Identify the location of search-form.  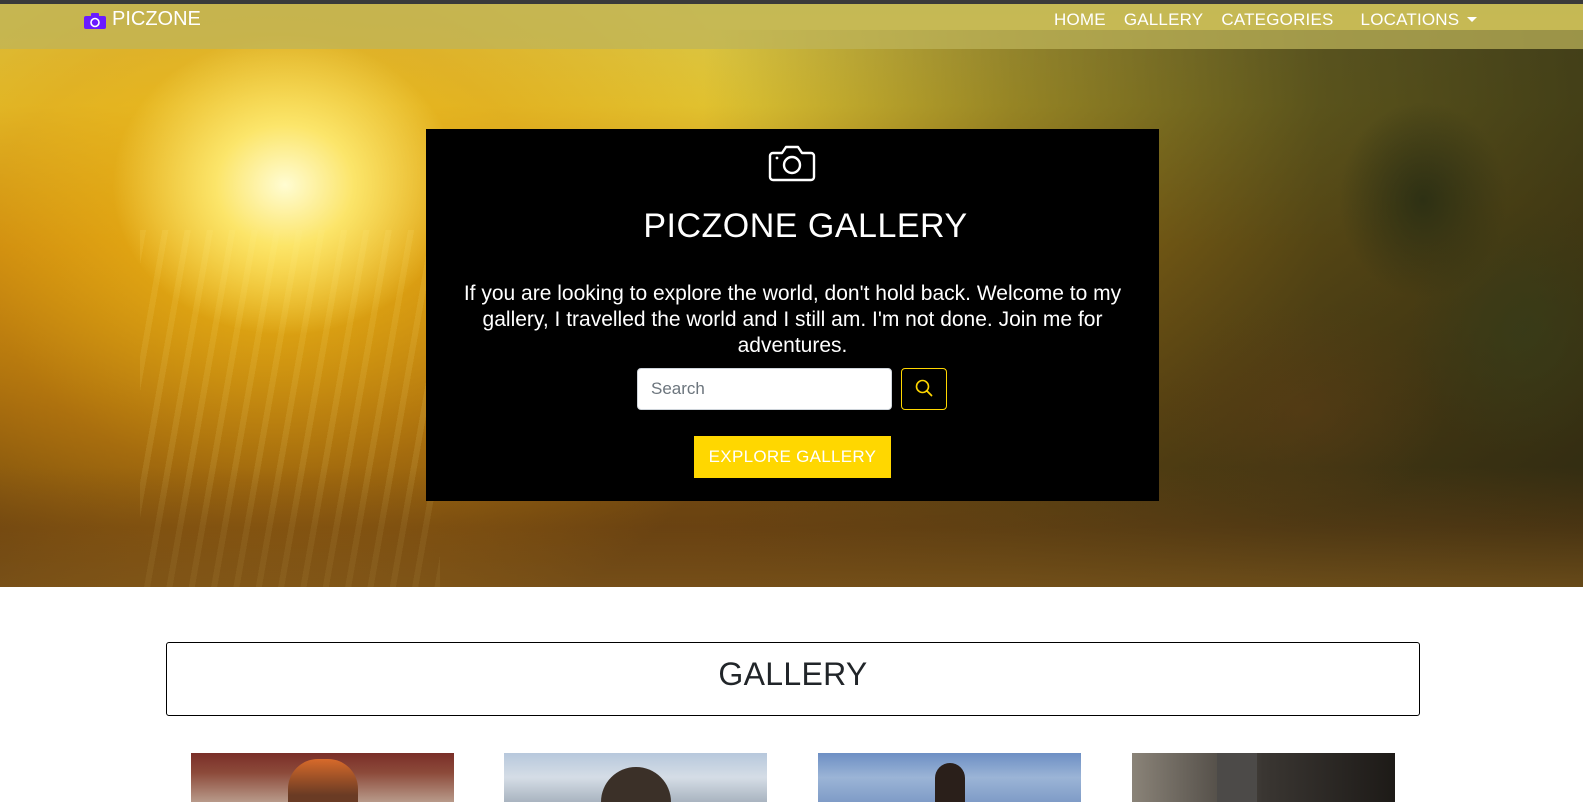
(792, 389).